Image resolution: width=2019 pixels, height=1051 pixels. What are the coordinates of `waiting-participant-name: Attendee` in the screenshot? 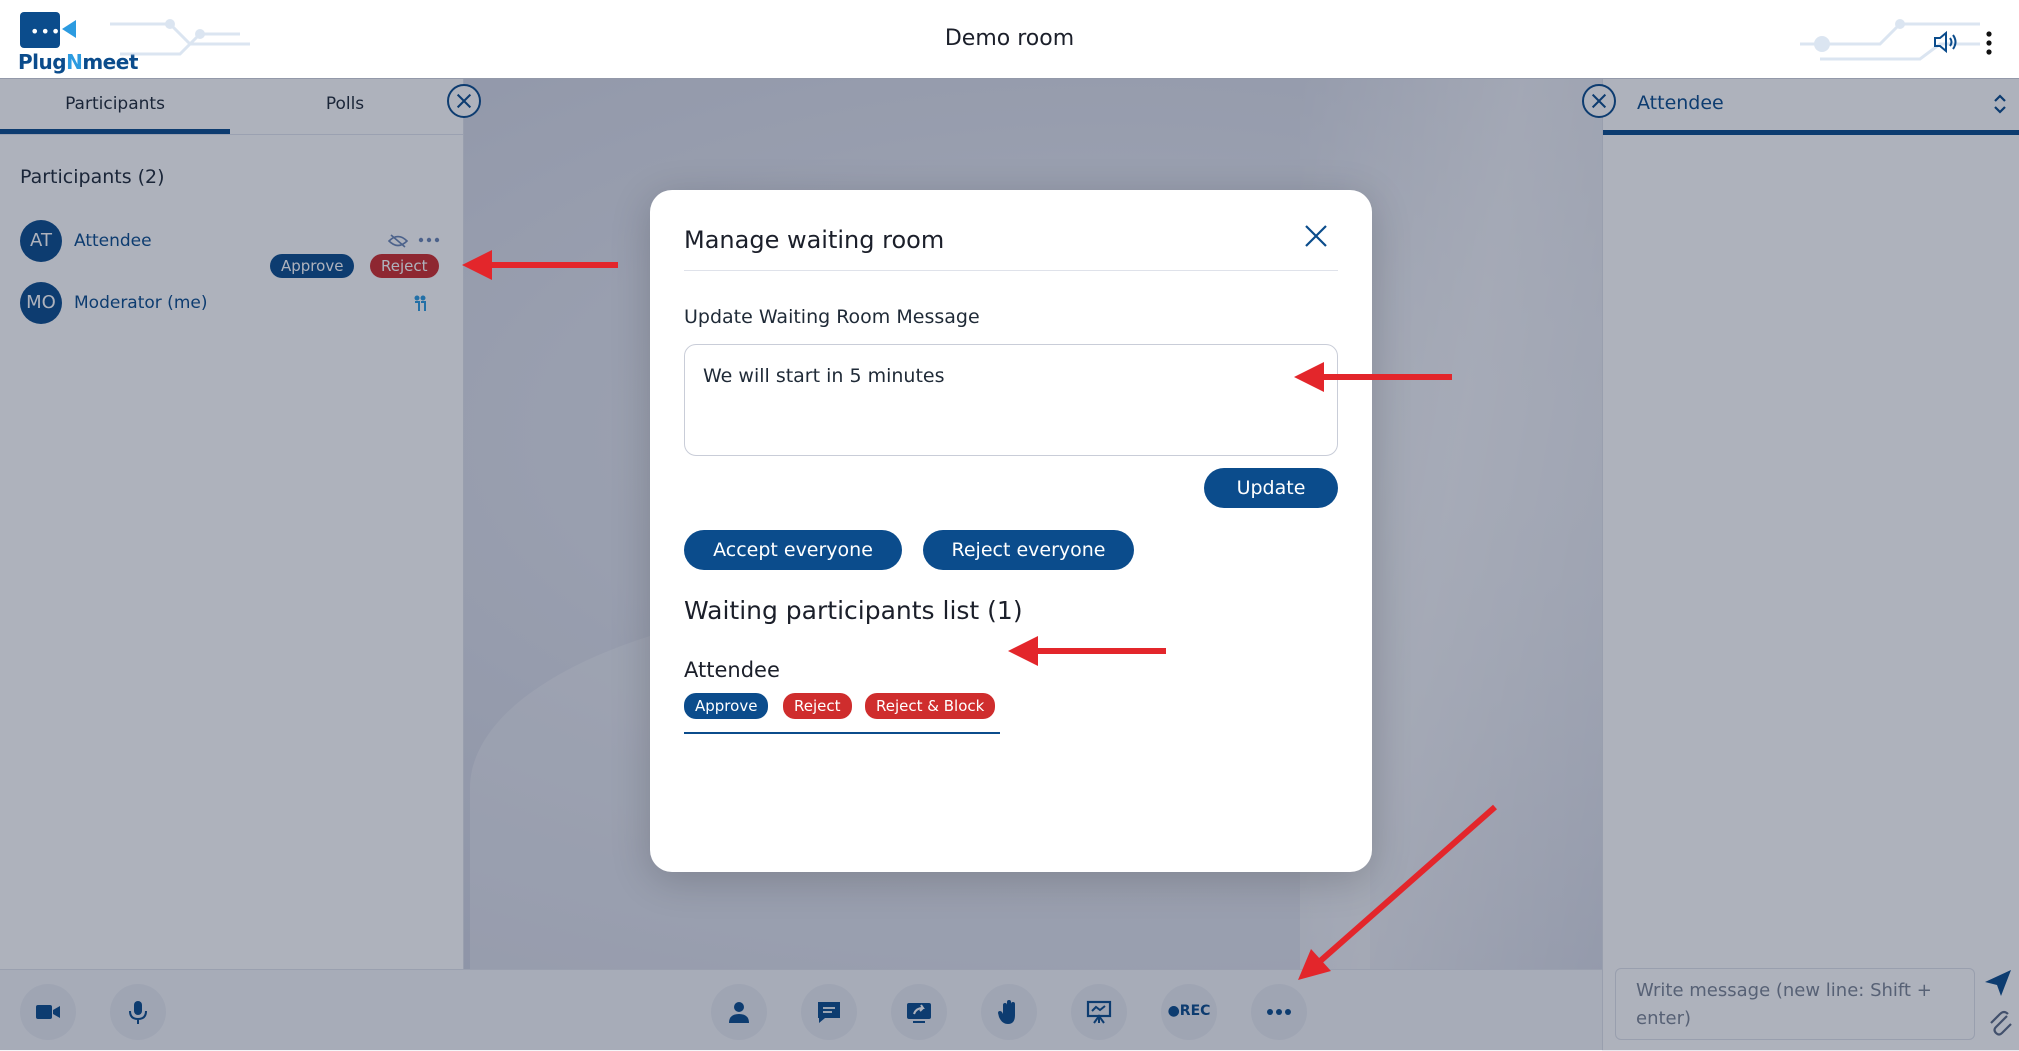 It's located at (732, 670).